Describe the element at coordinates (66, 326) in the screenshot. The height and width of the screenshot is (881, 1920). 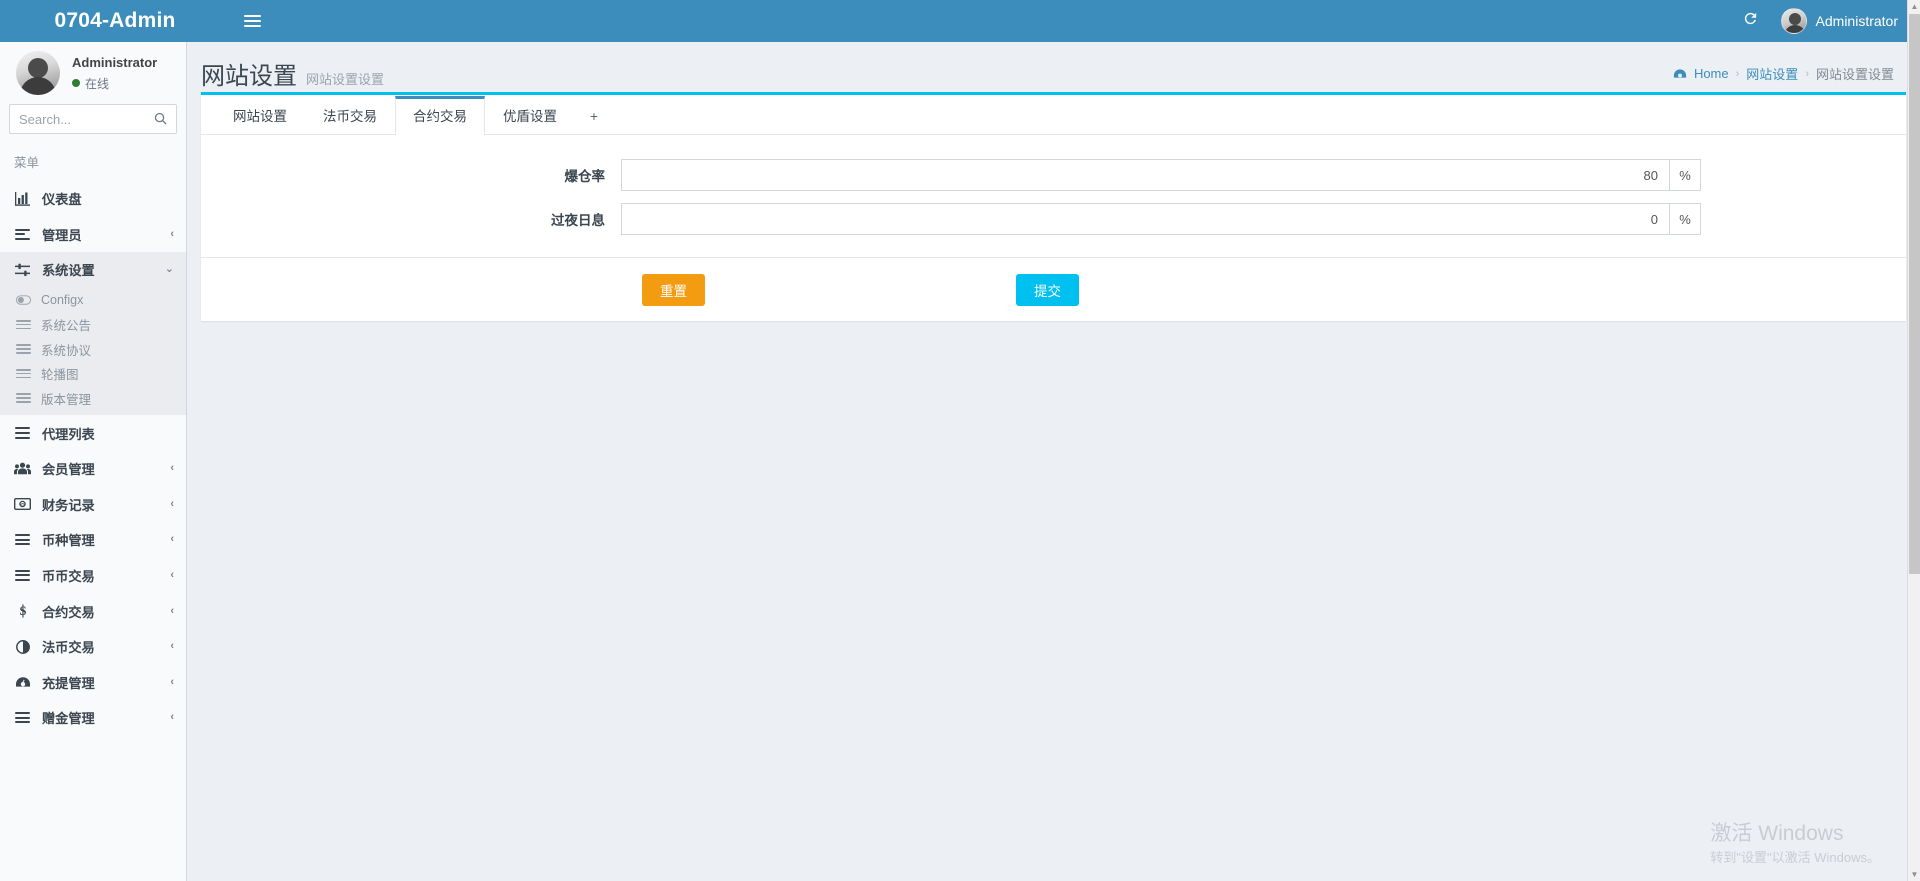
I see `sidebar-subitem-label: 系统公告` at that location.